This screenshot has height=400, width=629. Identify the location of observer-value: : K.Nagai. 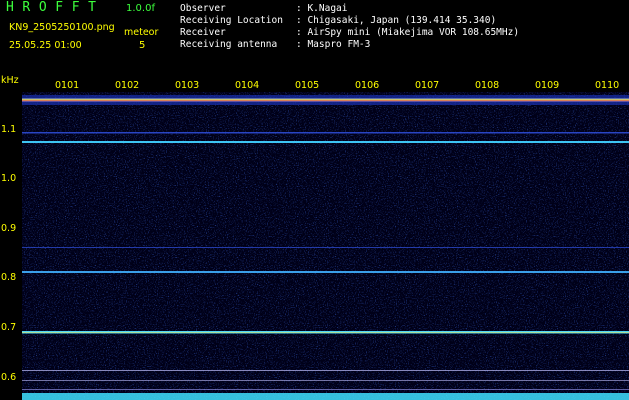
(322, 8).